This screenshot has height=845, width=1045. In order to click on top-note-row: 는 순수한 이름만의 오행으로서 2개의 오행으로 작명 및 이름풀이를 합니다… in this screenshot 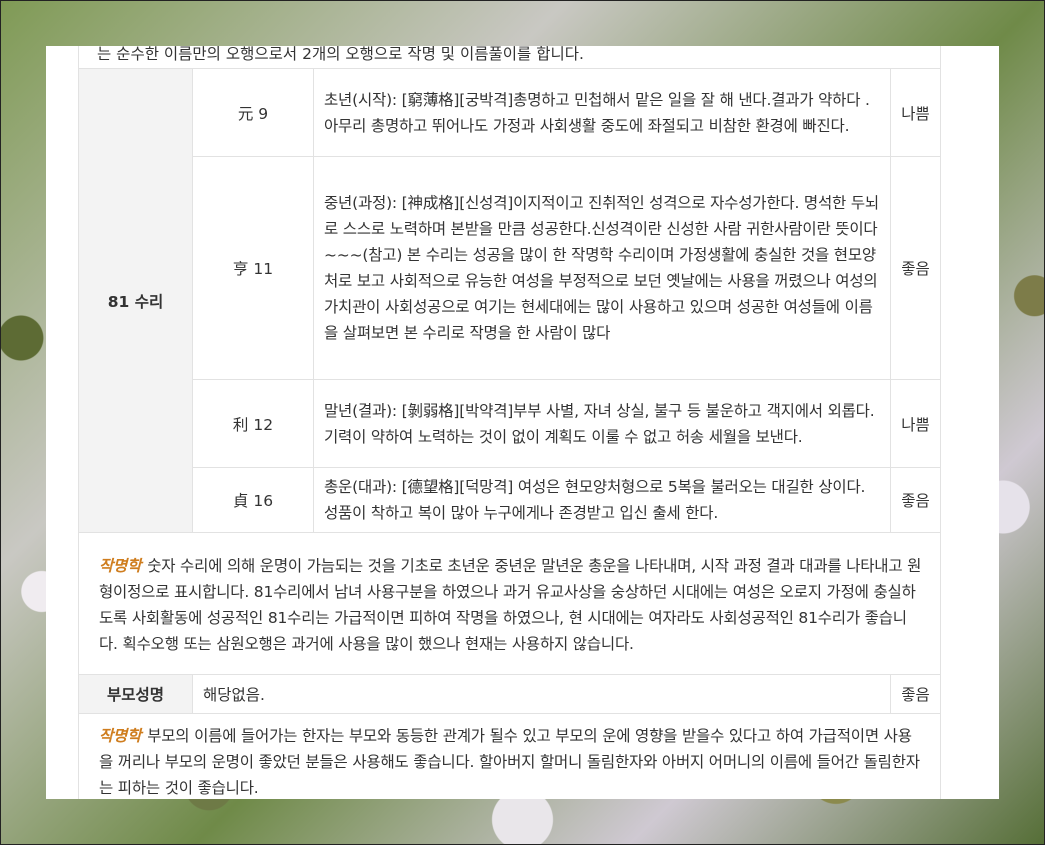, I will do `click(509, 57)`.